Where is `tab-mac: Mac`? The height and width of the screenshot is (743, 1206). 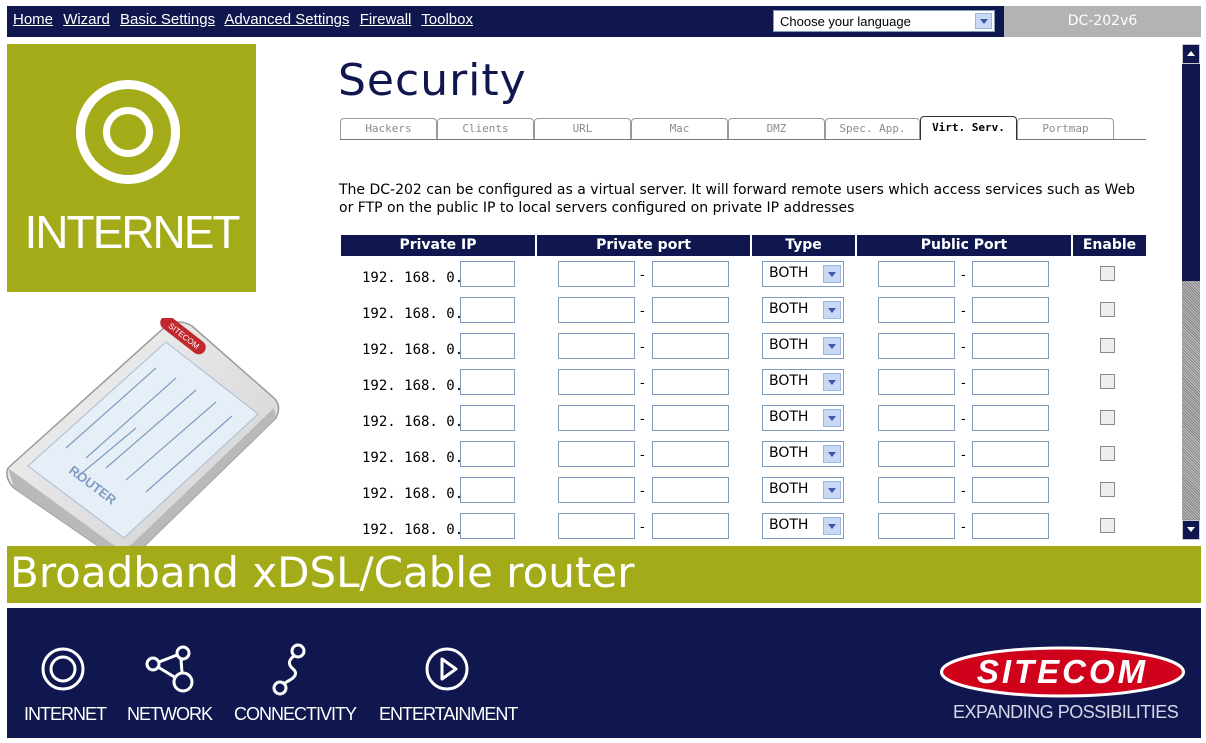 tab-mac: Mac is located at coordinates (679, 128).